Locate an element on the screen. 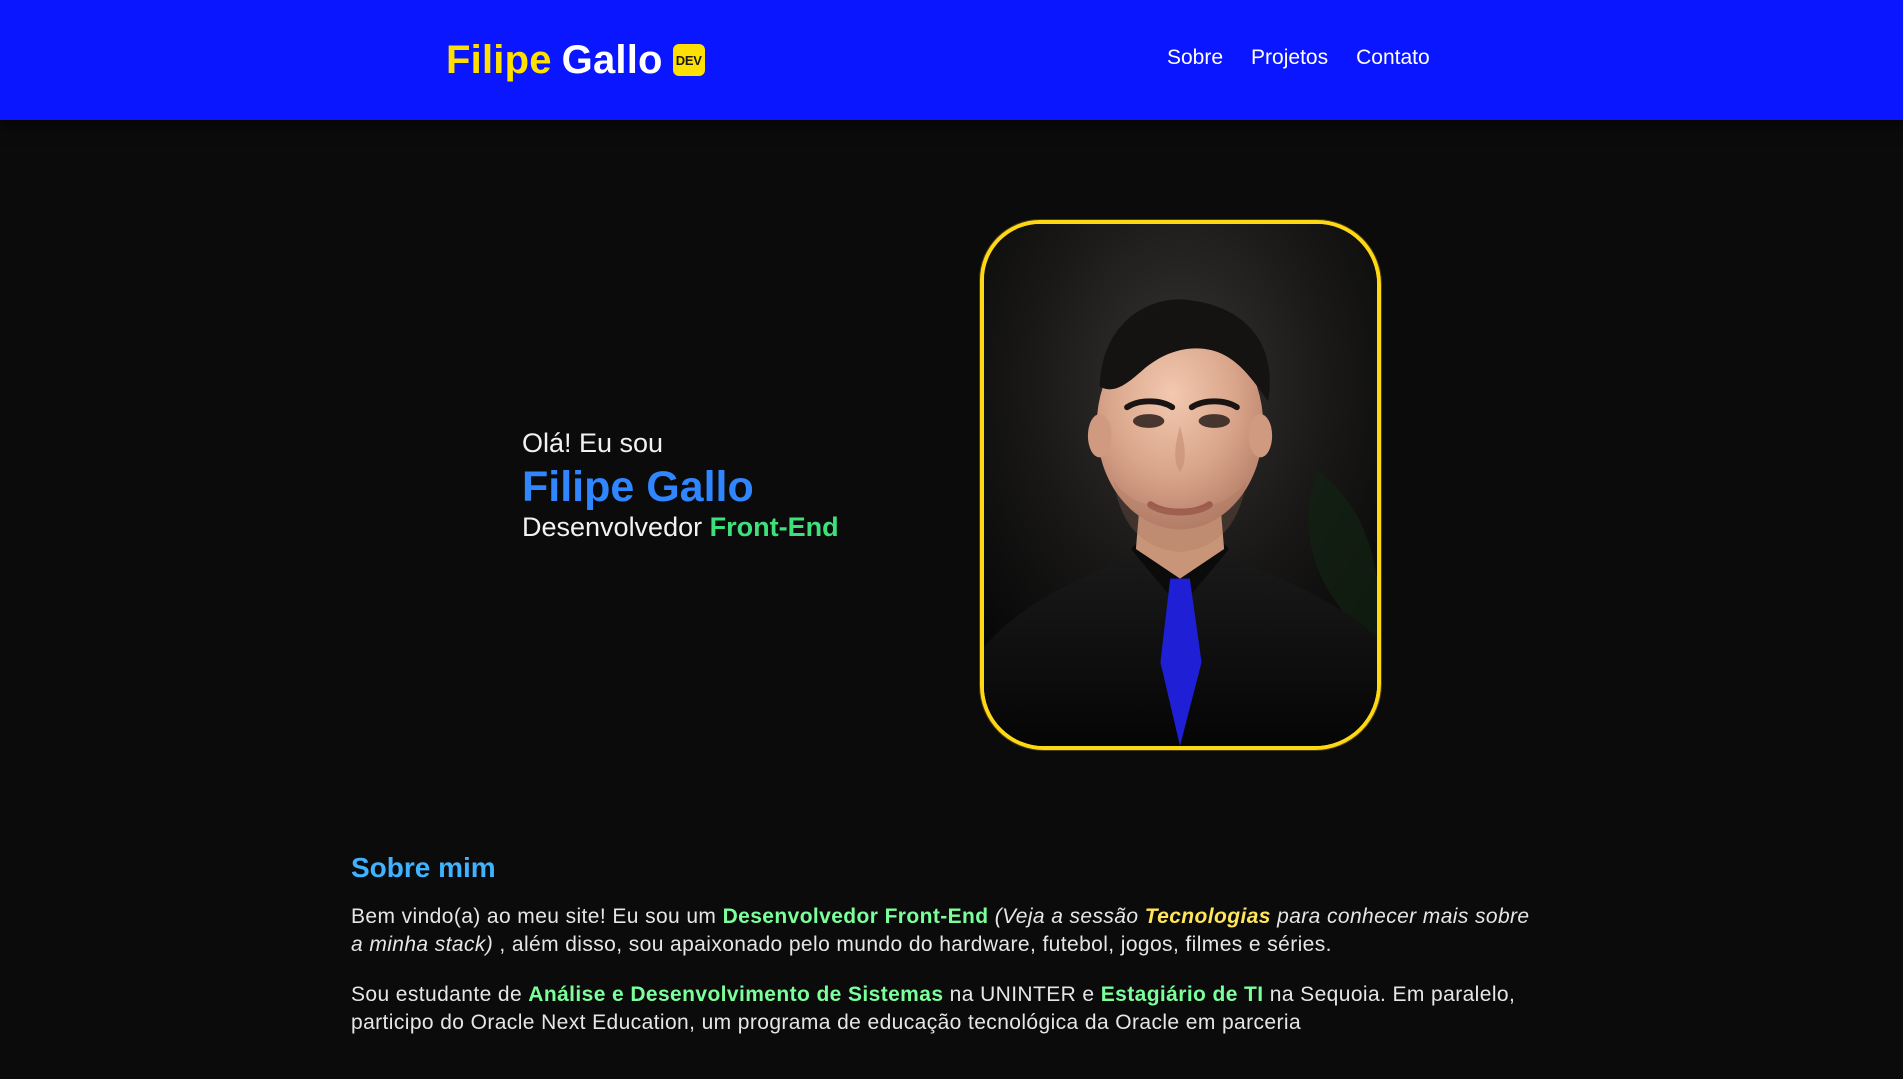  main-nav: Sobre Projetos Contato is located at coordinates (1298, 58).